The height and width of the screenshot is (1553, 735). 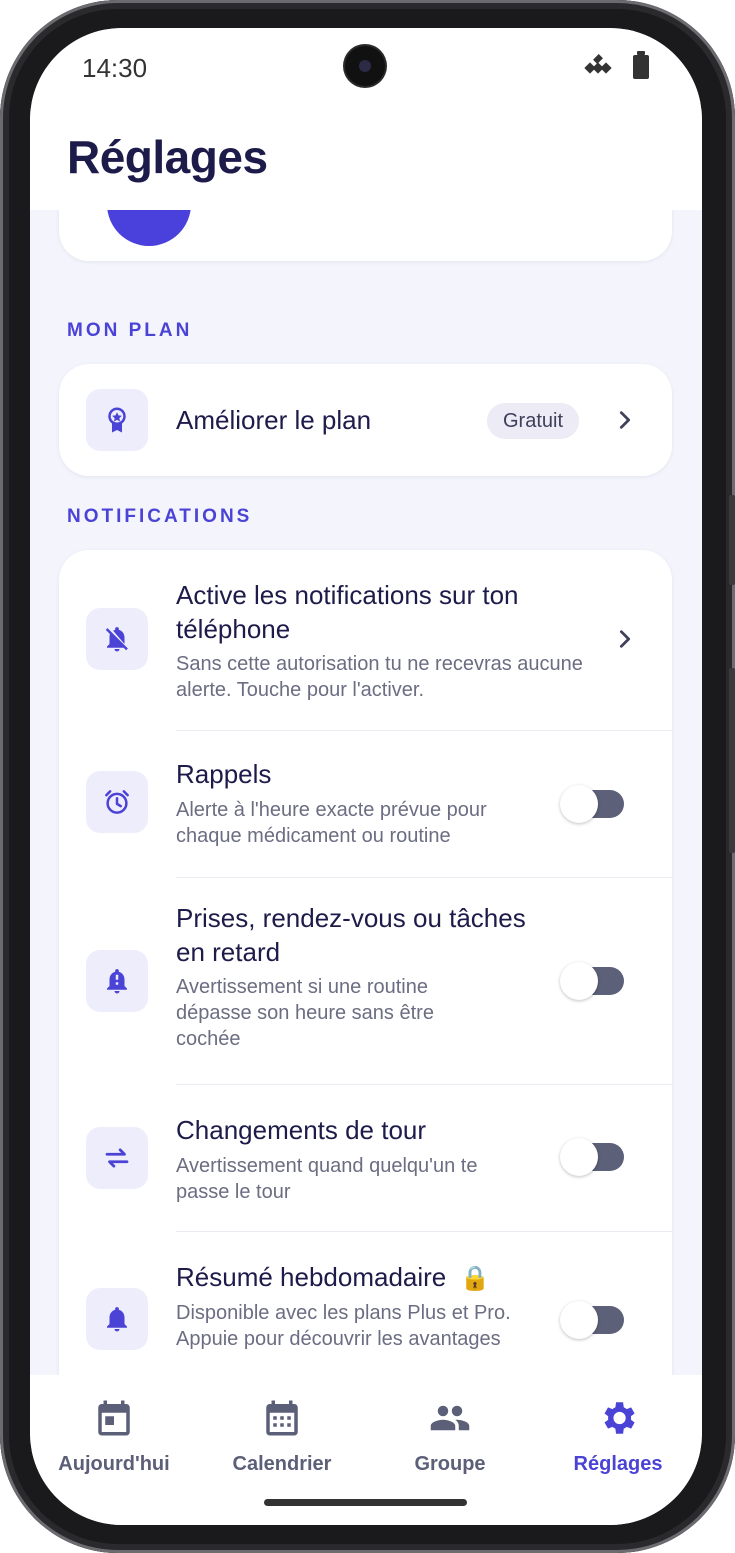 What do you see at coordinates (732, 540) in the screenshot?
I see `volume-button` at bounding box center [732, 540].